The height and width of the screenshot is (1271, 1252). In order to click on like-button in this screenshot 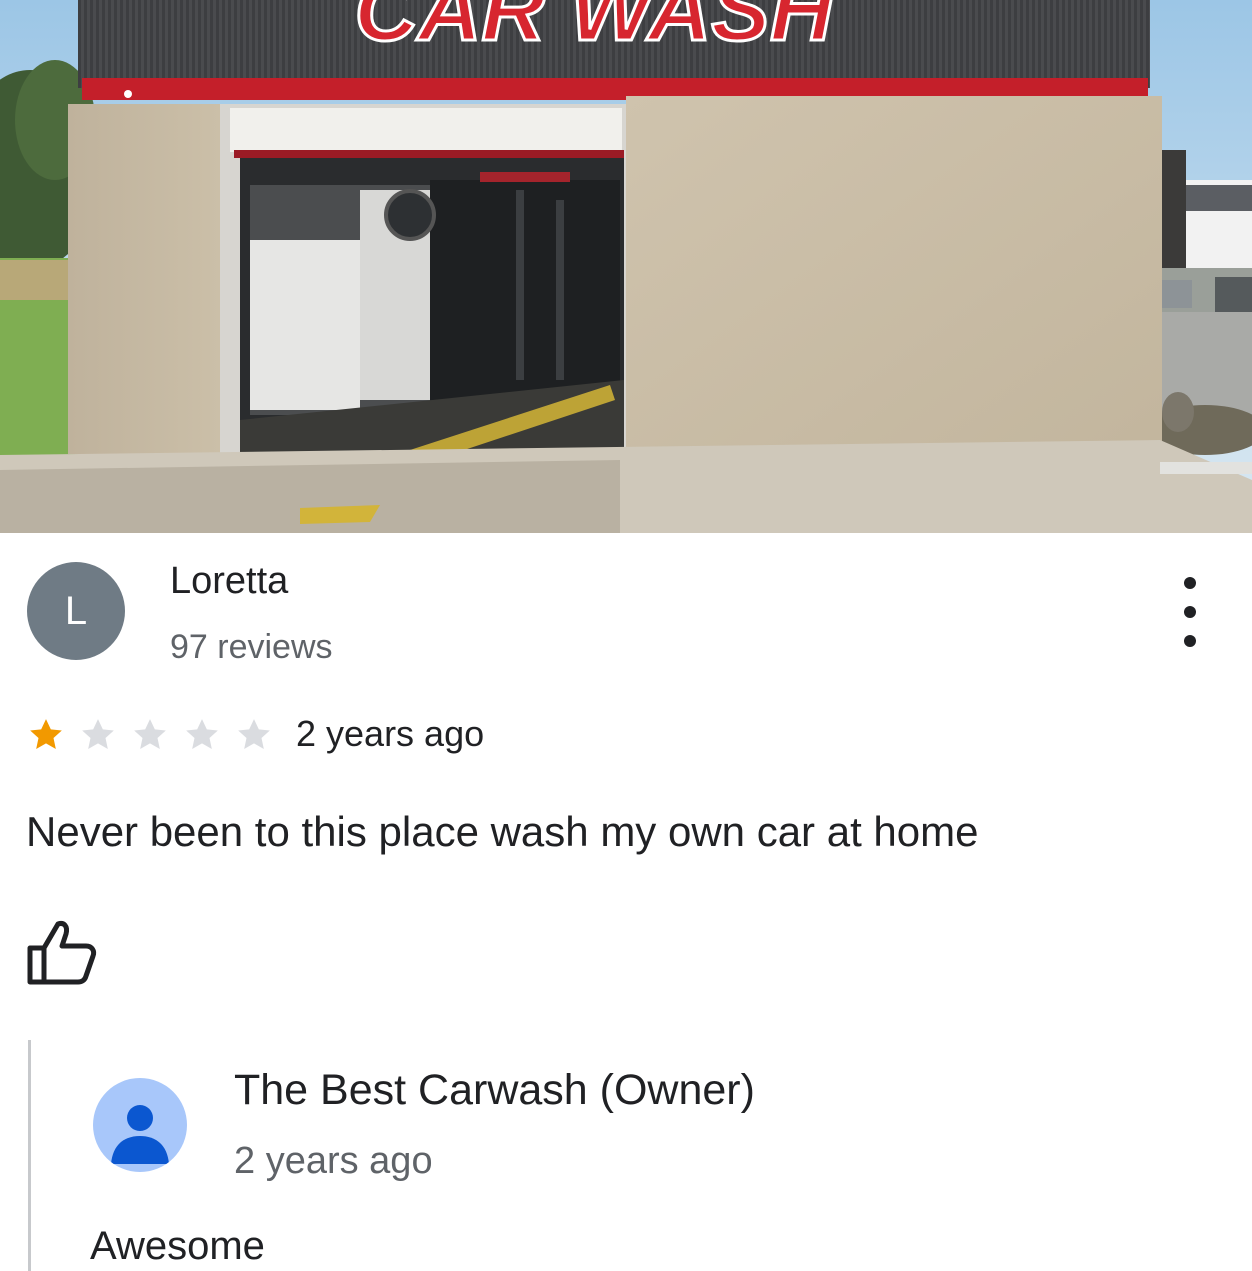, I will do `click(62, 952)`.